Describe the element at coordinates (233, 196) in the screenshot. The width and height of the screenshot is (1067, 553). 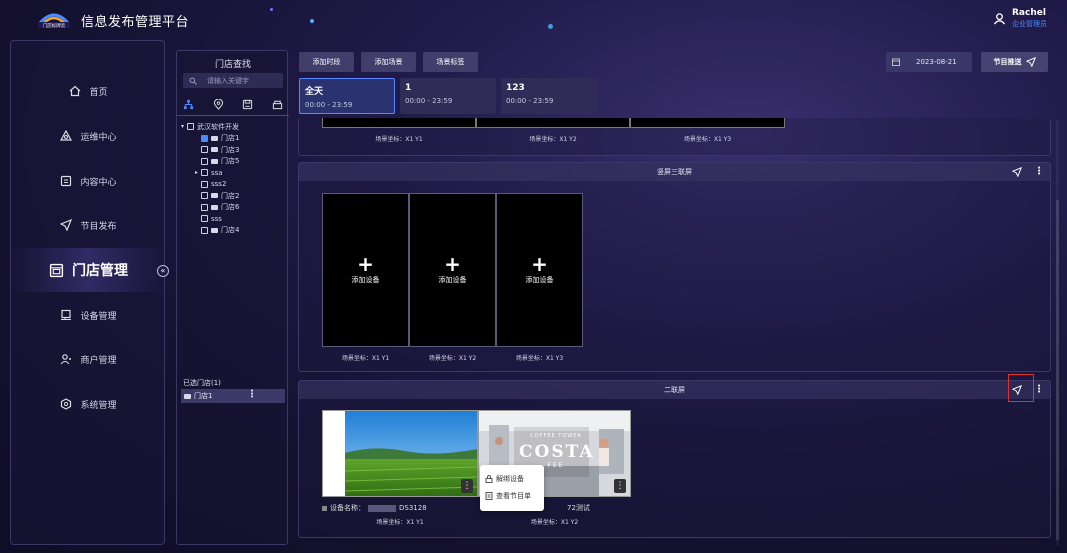
I see `tree-node: 门店2` at that location.